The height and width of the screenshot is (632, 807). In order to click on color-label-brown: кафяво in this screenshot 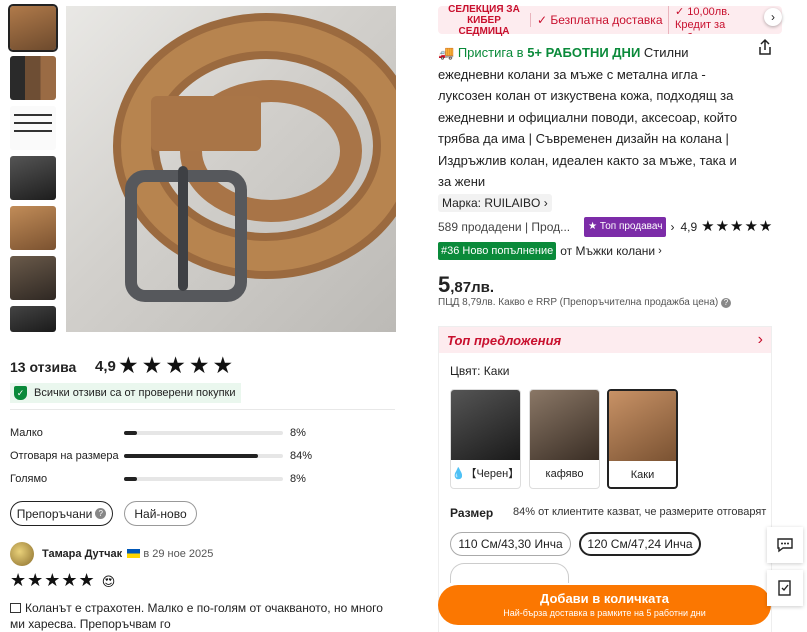, I will do `click(564, 474)`.